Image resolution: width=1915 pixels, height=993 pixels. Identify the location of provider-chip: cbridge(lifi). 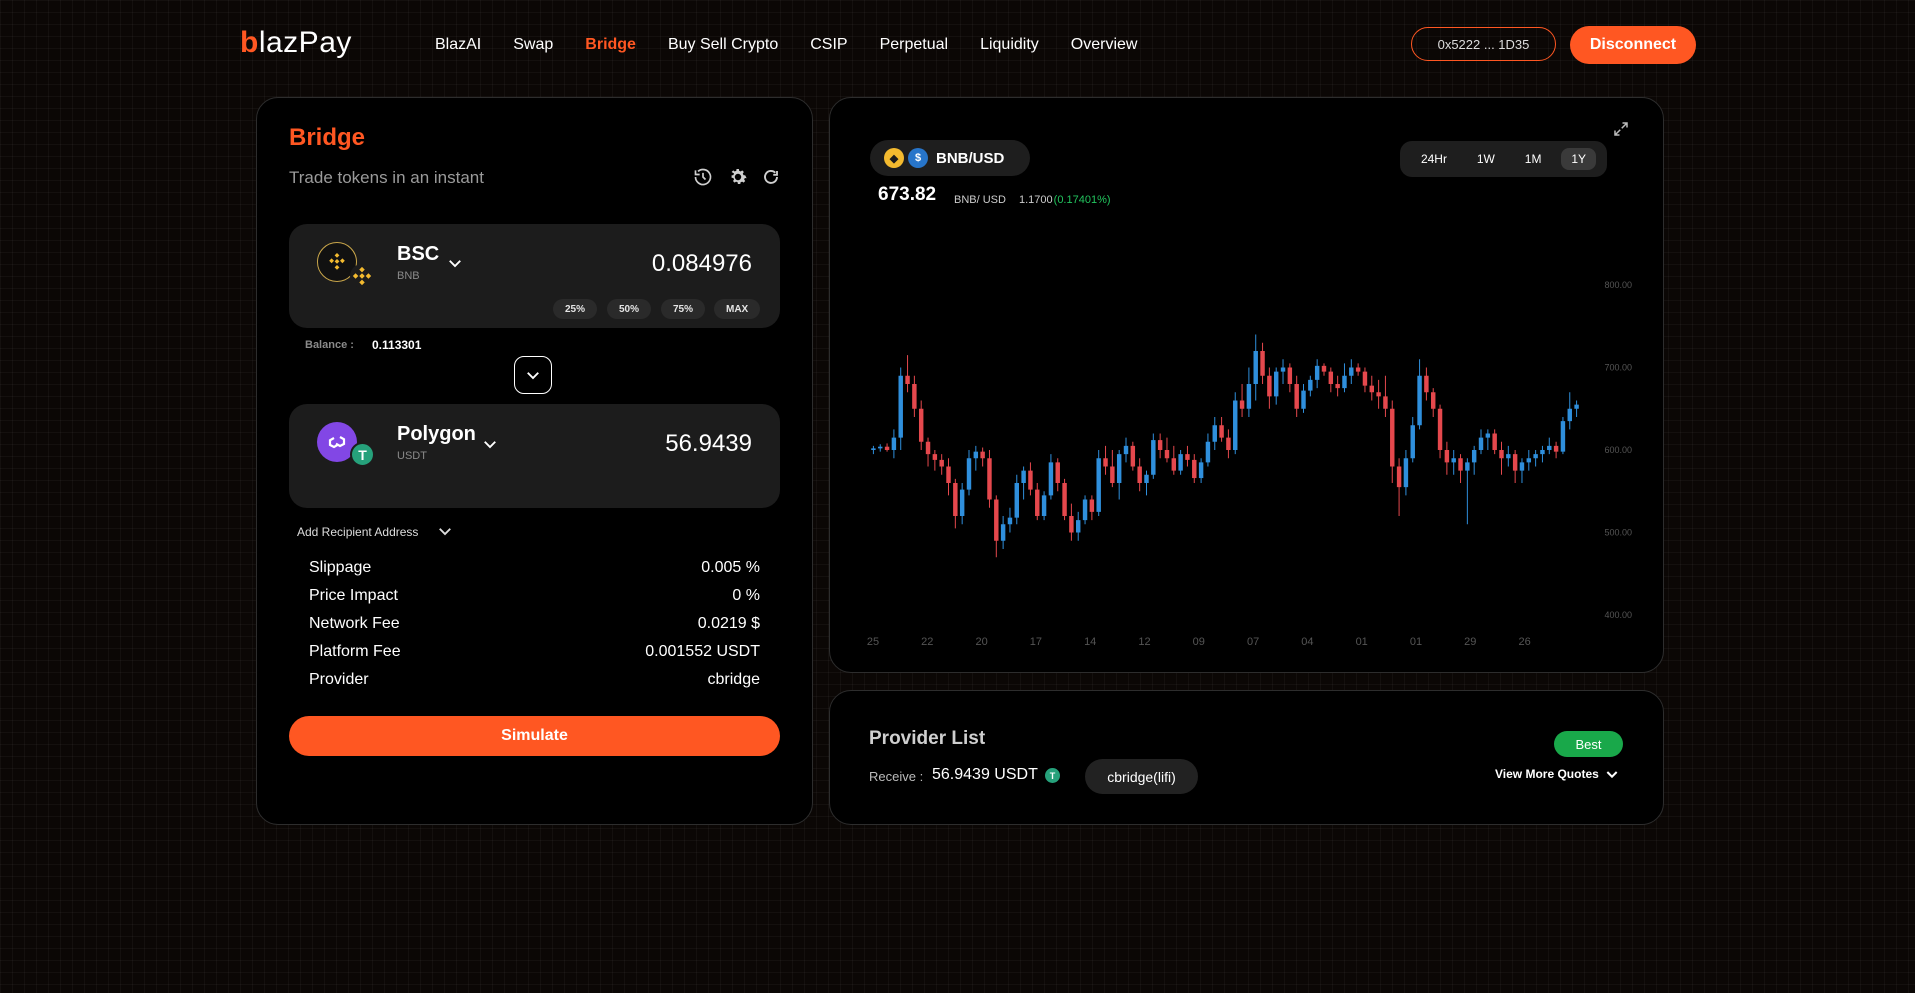
(1141, 776).